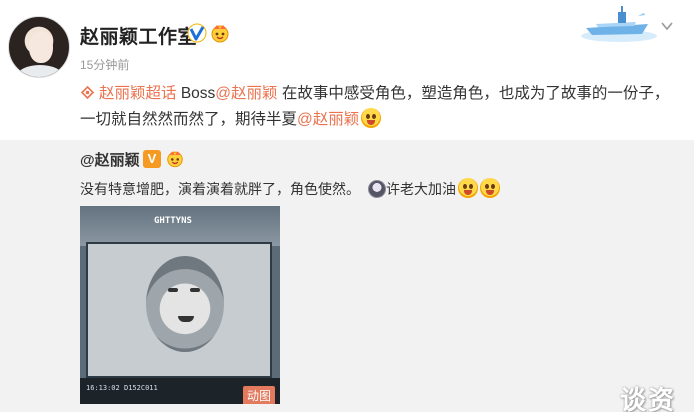 This screenshot has width=694, height=412. Describe the element at coordinates (371, 118) in the screenshot. I see `emoji-icon` at that location.